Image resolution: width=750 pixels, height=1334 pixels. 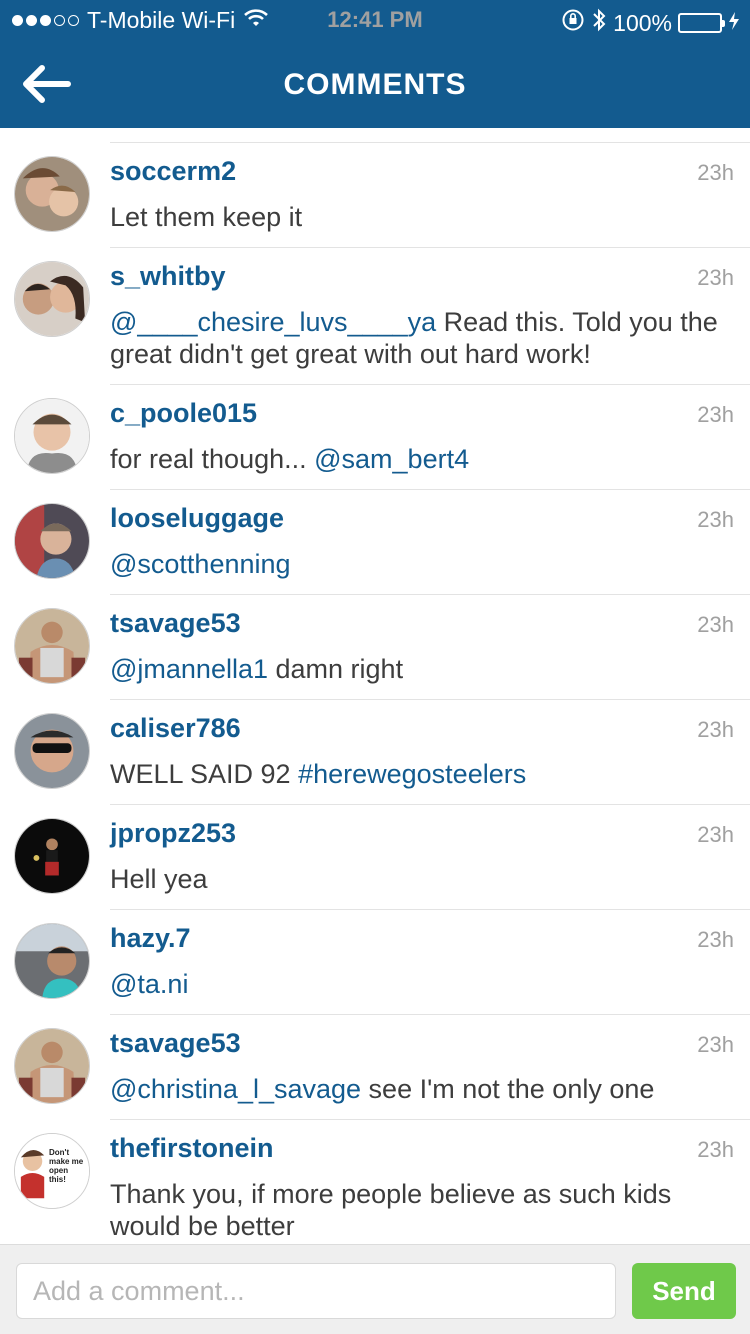 I want to click on comment-body: soccerm2 23h Let them keep it, so click(x=430, y=194).